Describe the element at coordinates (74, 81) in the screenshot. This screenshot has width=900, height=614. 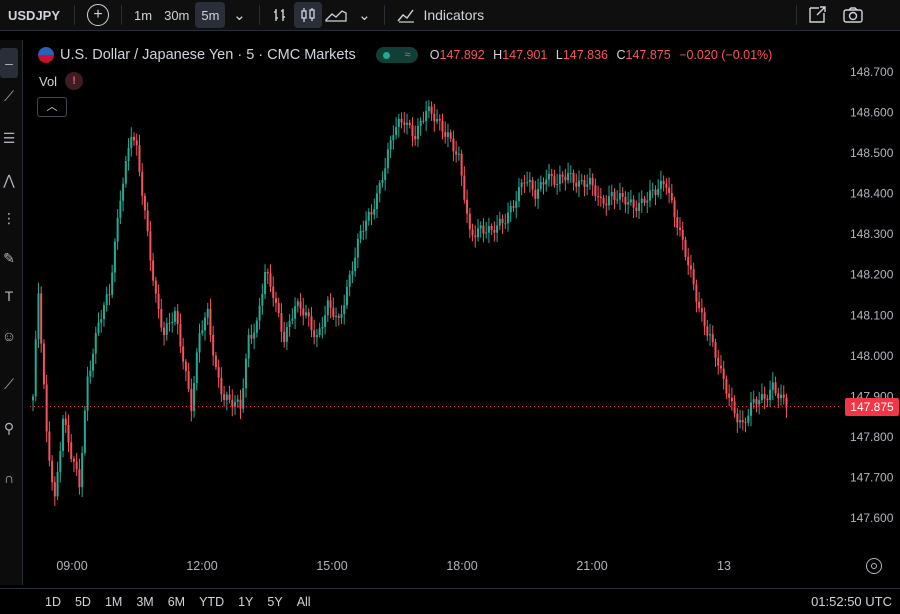
I see `volume-warning-icon: !` at that location.